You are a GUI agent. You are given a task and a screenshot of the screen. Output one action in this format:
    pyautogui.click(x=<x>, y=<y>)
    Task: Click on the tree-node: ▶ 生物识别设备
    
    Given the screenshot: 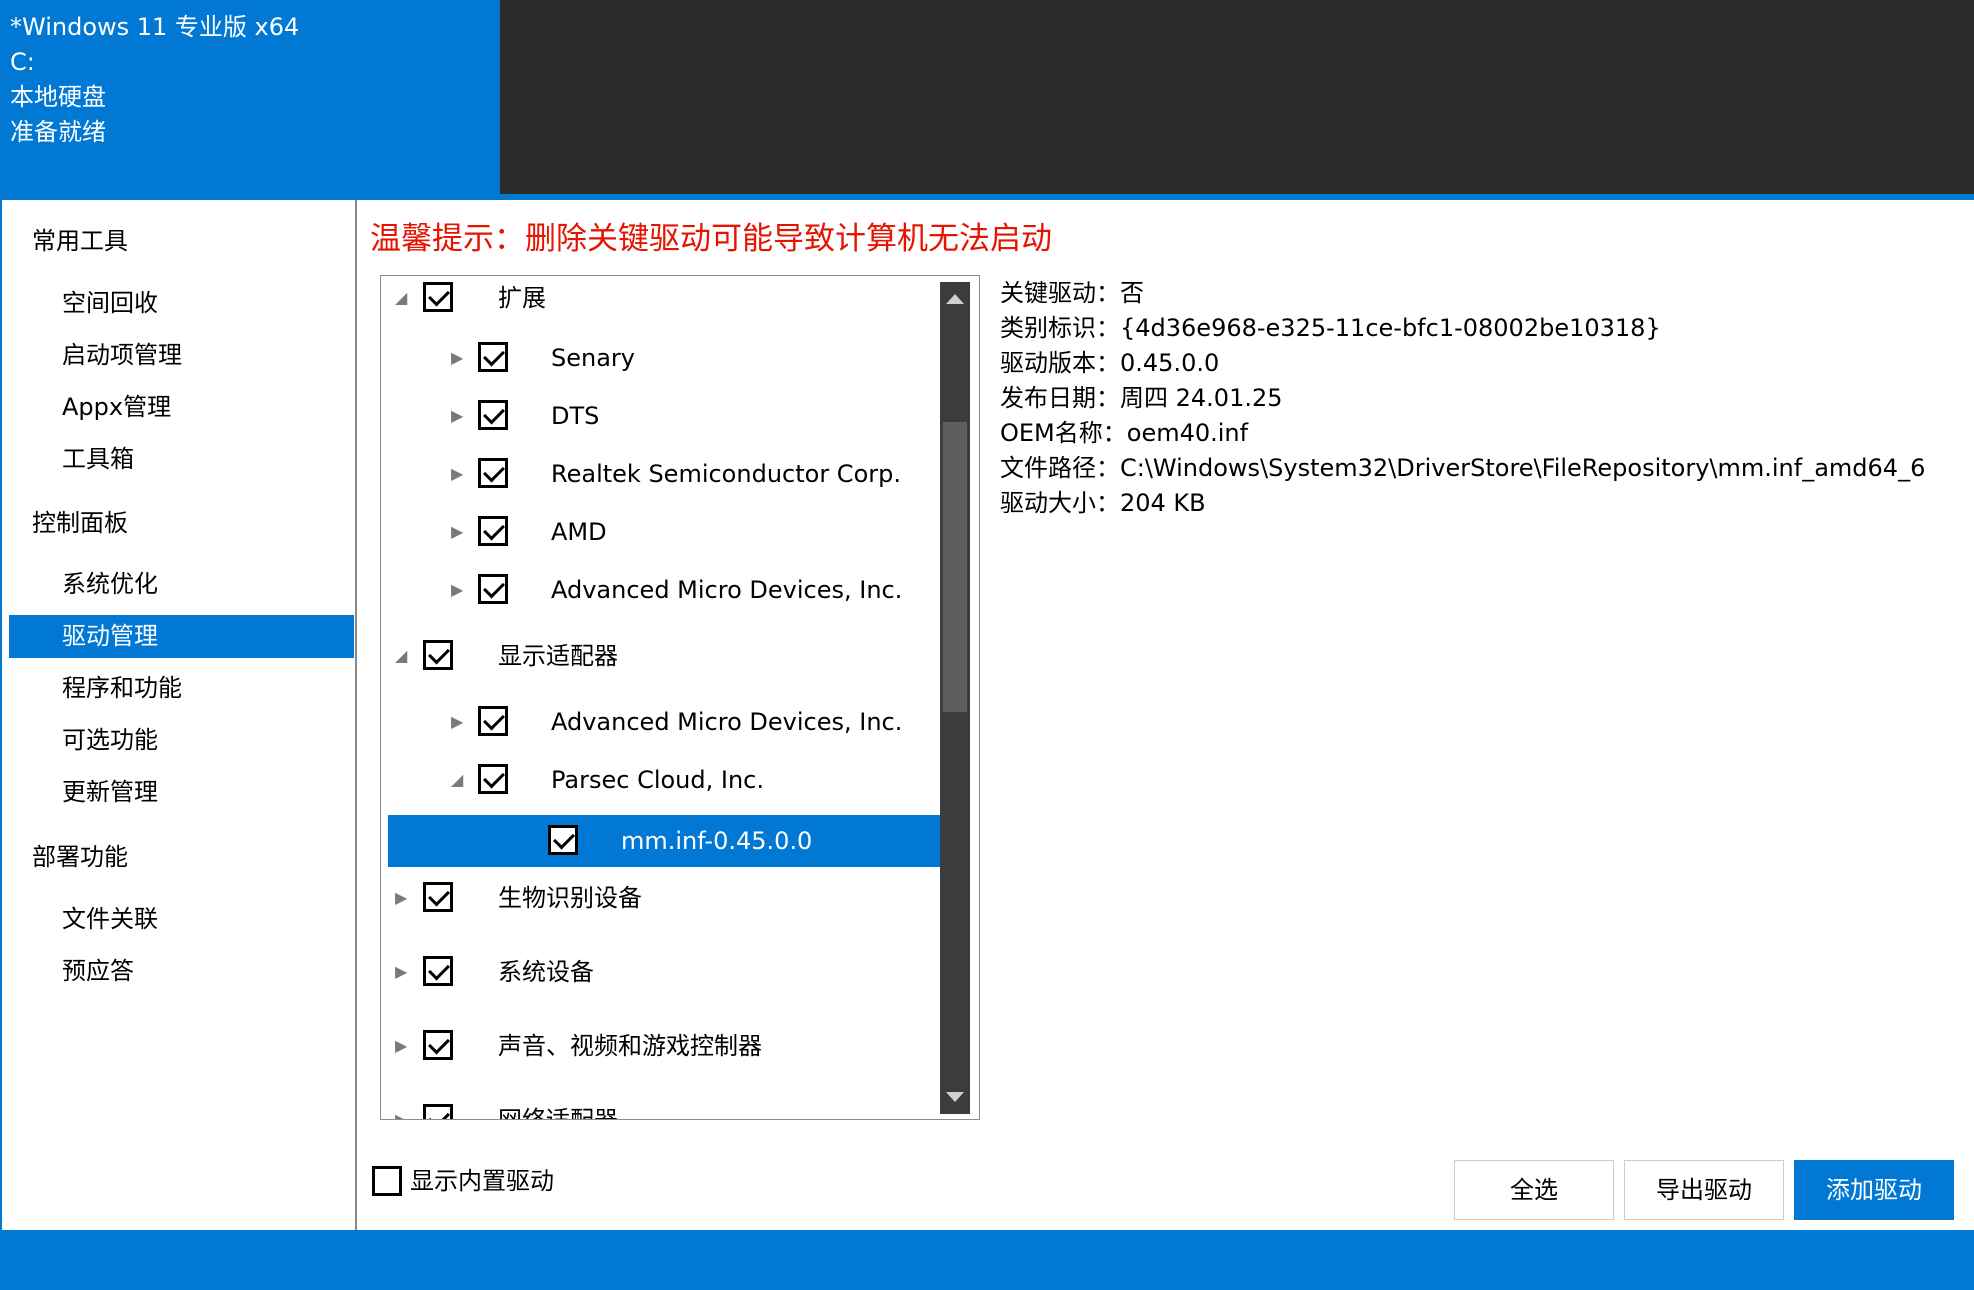 What is the action you would take?
    pyautogui.click(x=661, y=898)
    